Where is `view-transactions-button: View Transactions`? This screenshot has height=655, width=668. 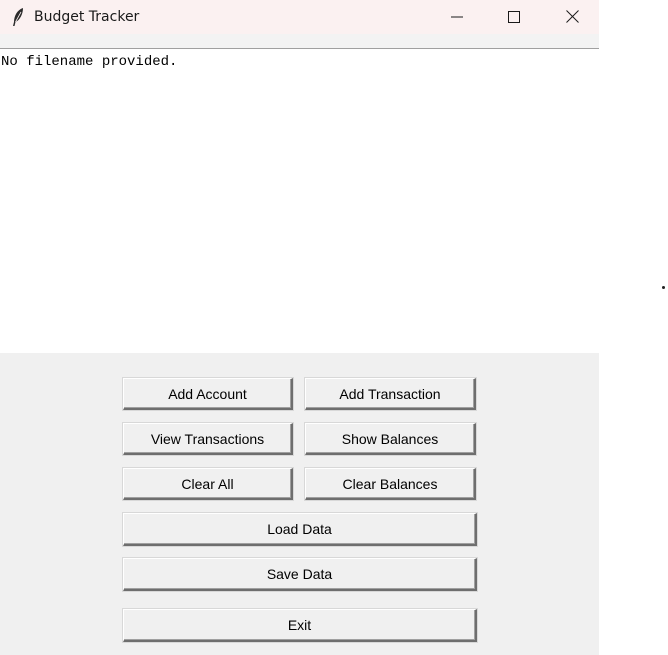 view-transactions-button: View Transactions is located at coordinates (208, 439).